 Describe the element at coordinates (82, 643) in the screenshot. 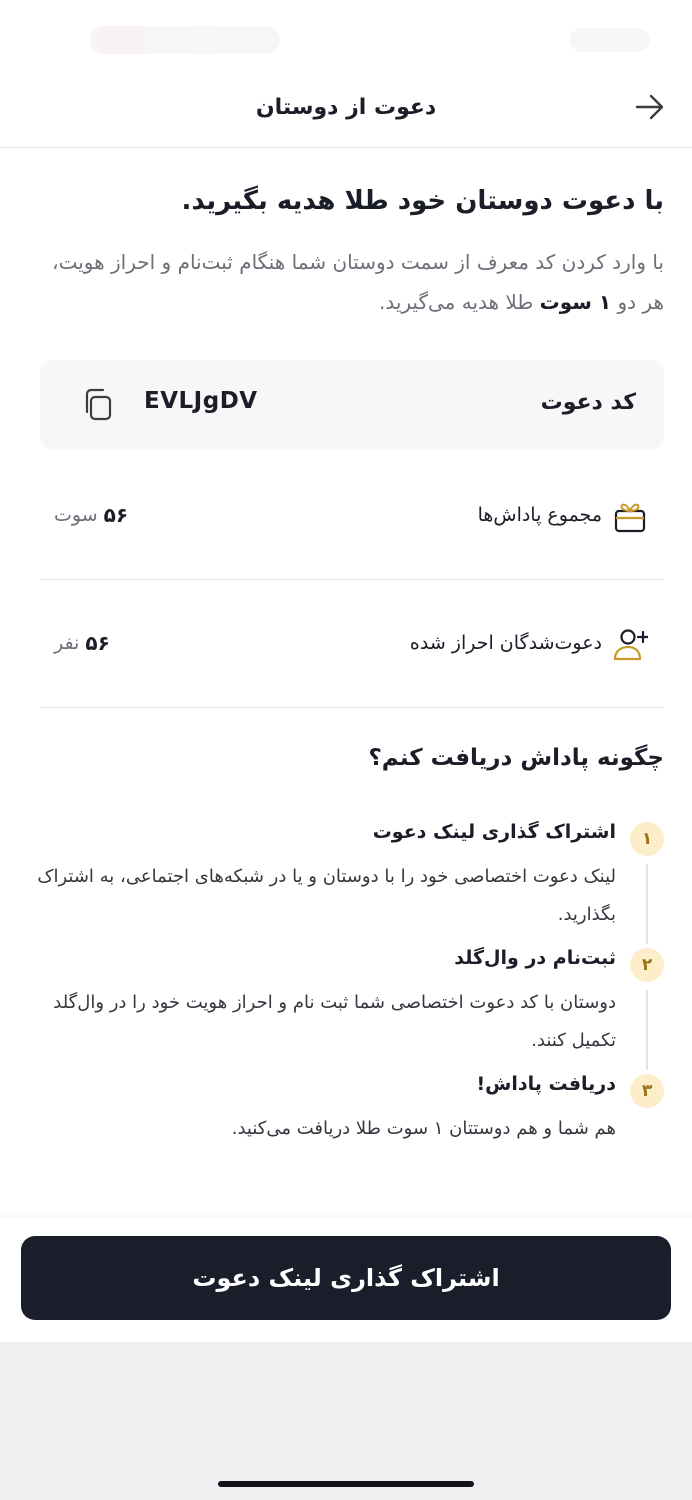

I see `invitees-value: ۵۶ نفر` at that location.